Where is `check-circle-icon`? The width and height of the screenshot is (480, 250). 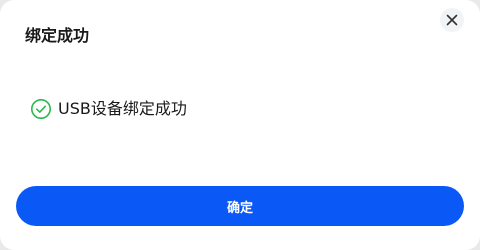 check-circle-icon is located at coordinates (41, 109).